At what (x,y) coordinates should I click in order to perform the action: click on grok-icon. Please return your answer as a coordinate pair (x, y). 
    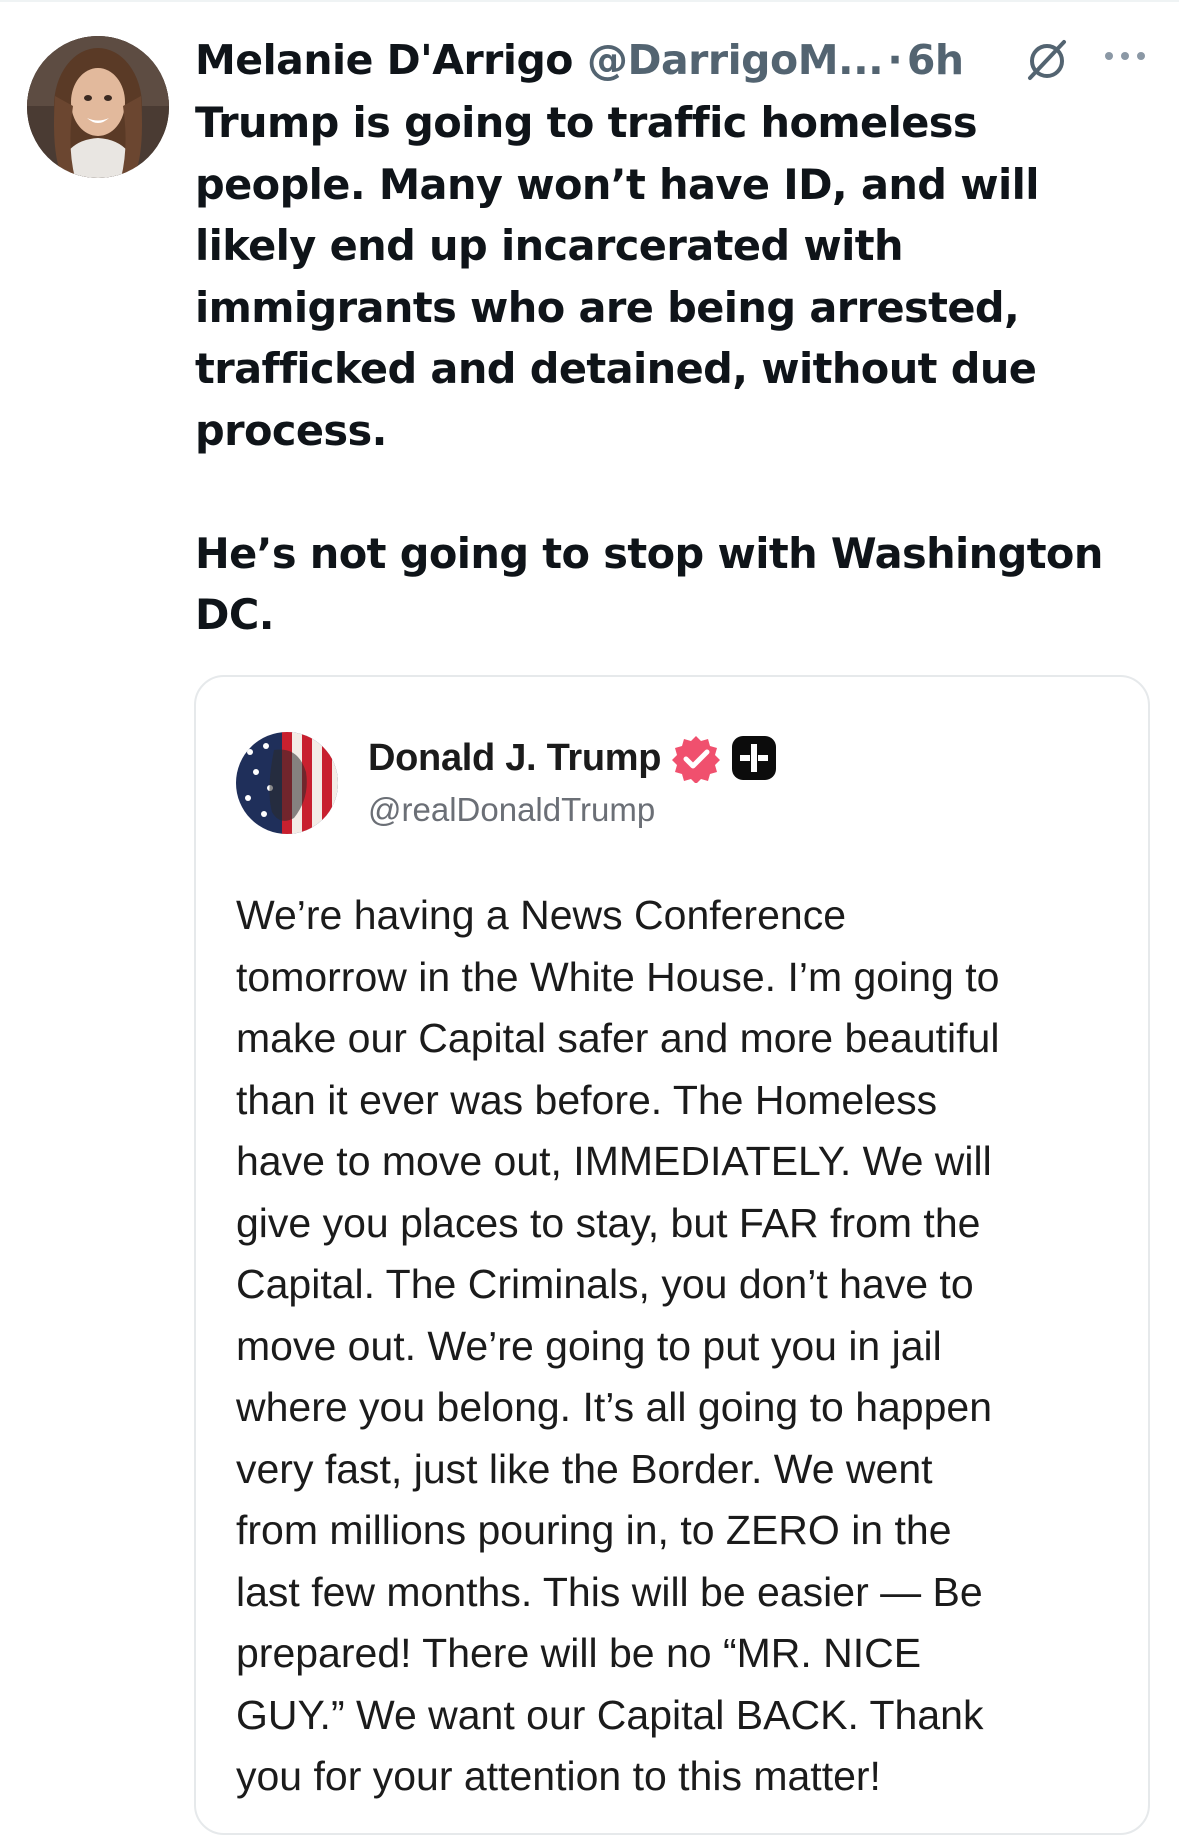
    Looking at the image, I should click on (1047, 59).